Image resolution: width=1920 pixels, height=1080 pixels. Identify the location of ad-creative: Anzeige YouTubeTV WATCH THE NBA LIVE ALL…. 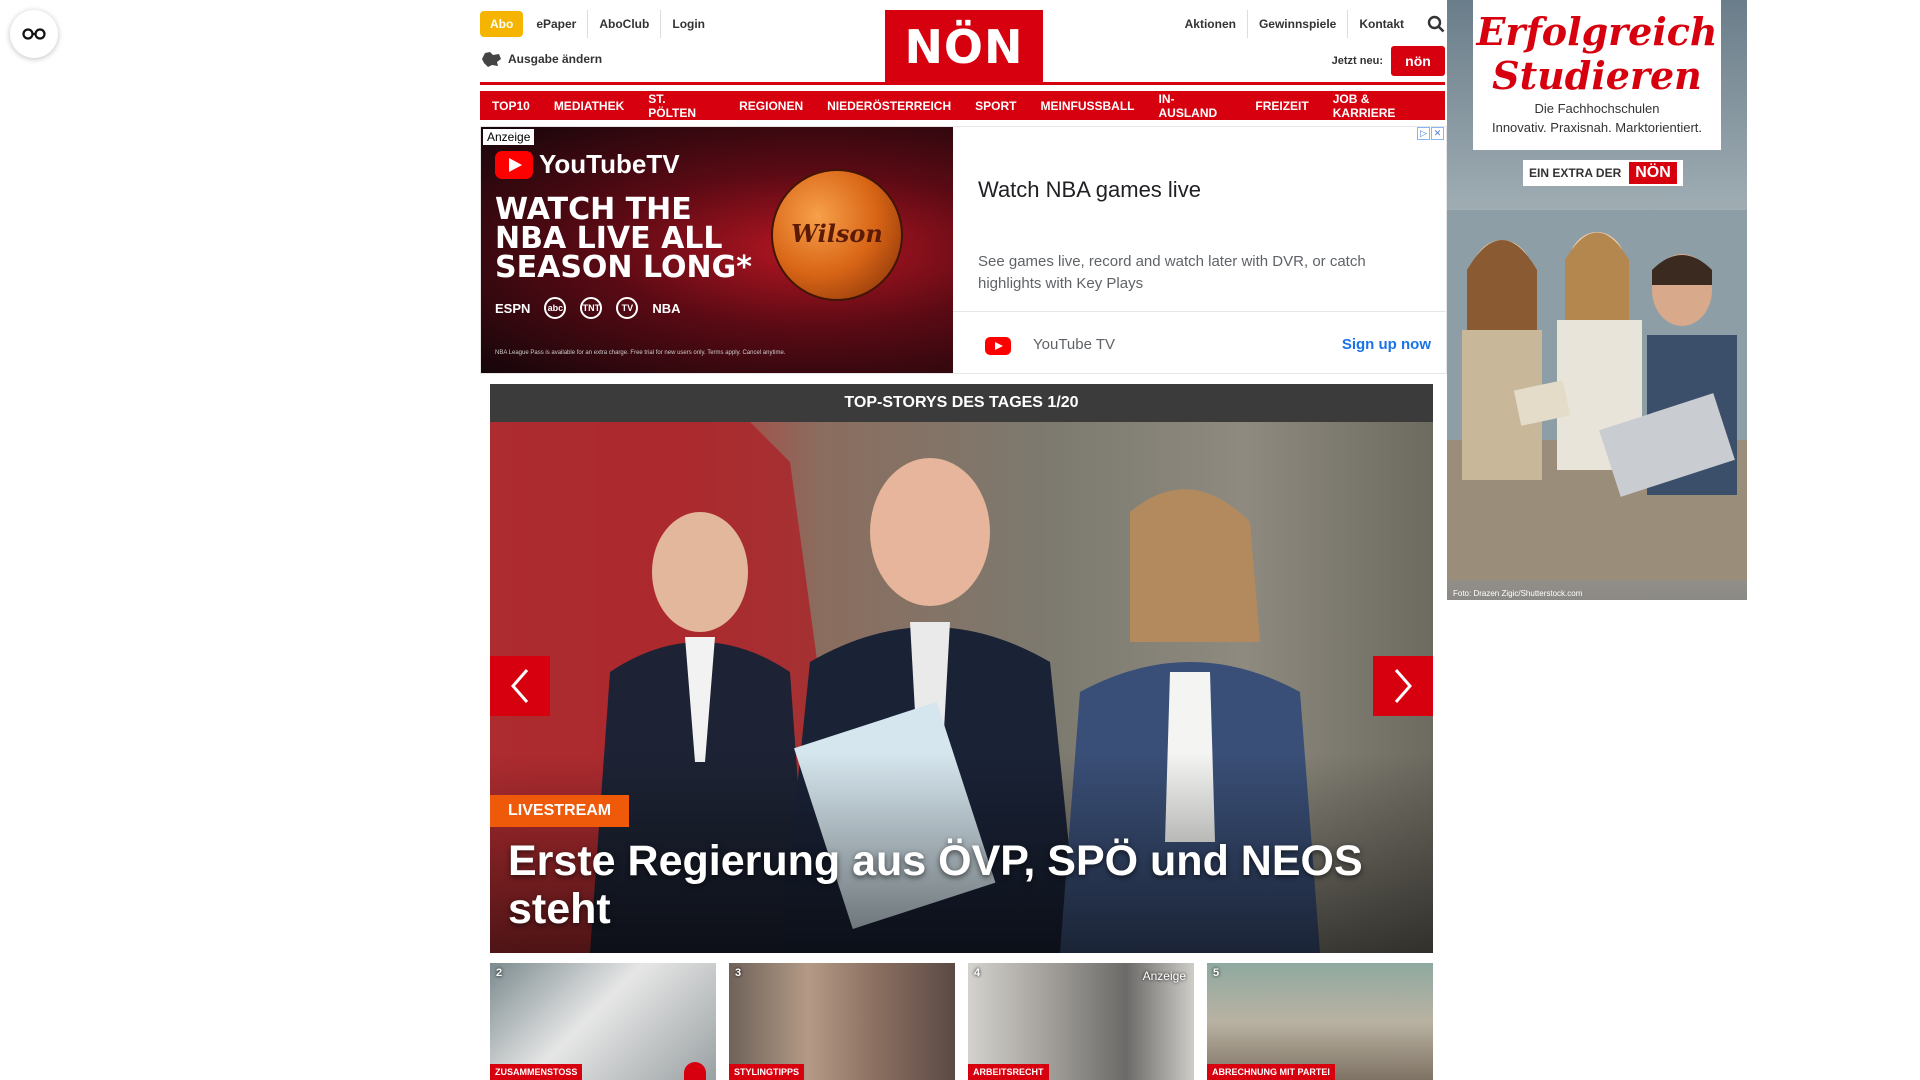
(717, 250).